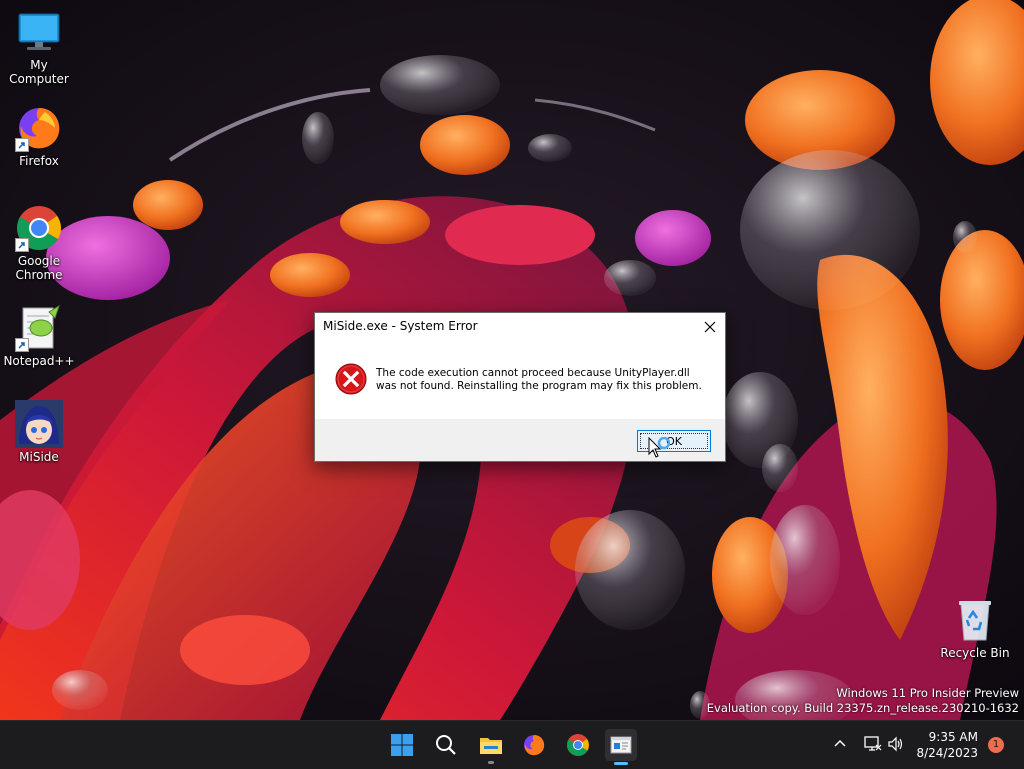 This screenshot has width=1024, height=769. What do you see at coordinates (39, 361) in the screenshot?
I see `desktop-icon-label: Notepad++` at bounding box center [39, 361].